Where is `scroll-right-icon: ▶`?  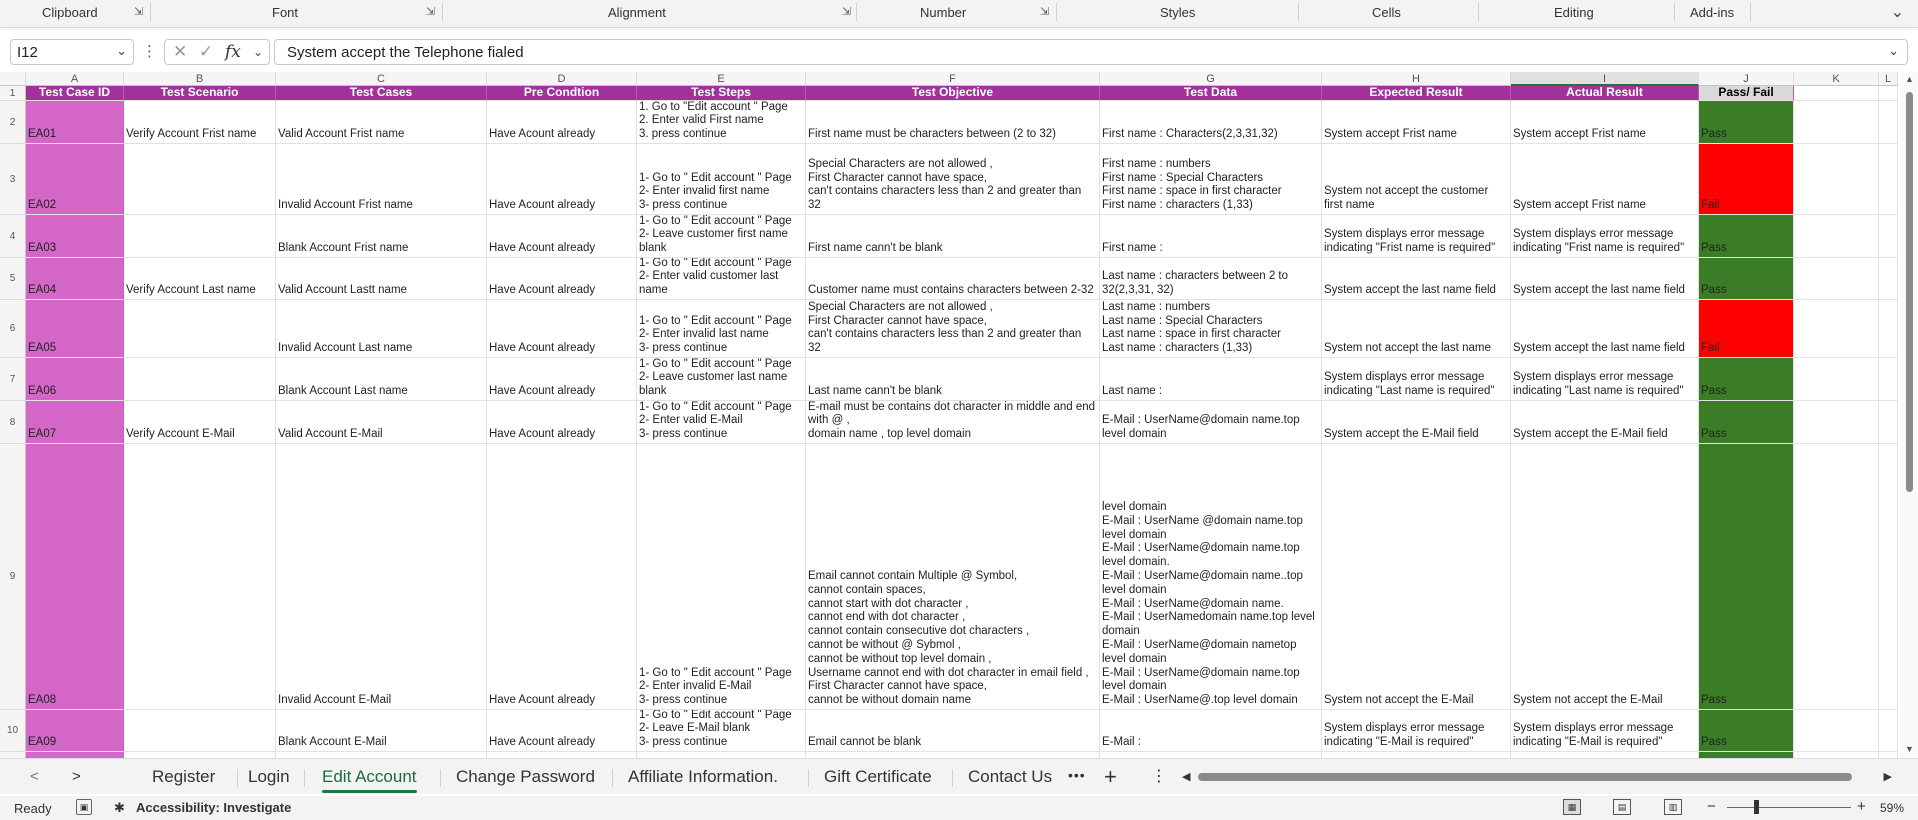
scroll-right-icon: ▶ is located at coordinates (1888, 776).